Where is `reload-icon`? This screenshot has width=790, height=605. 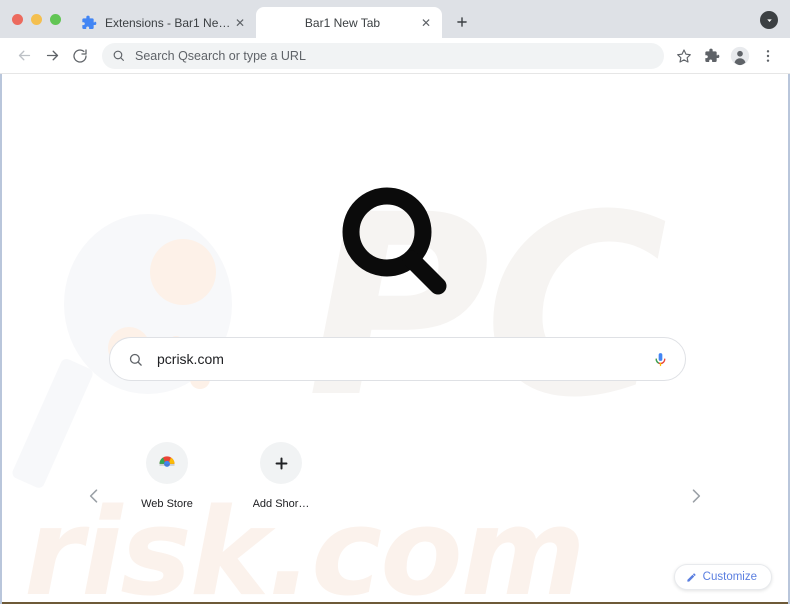
reload-icon is located at coordinates (80, 56).